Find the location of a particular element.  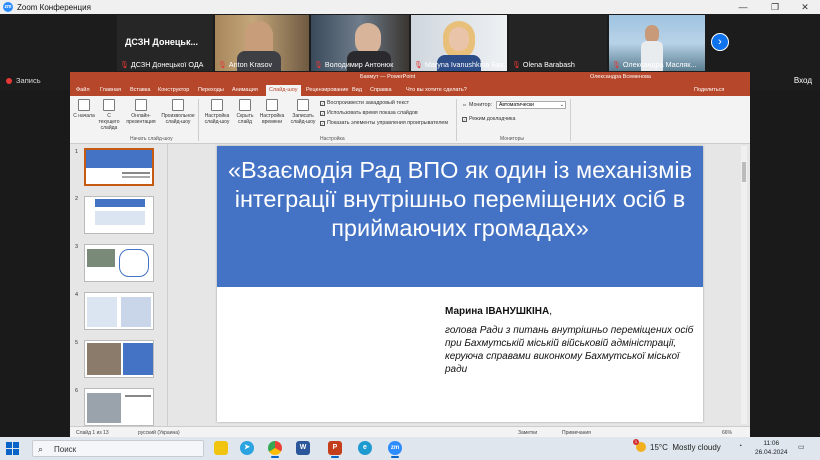

notes-button: Заметки is located at coordinates (527, 433).